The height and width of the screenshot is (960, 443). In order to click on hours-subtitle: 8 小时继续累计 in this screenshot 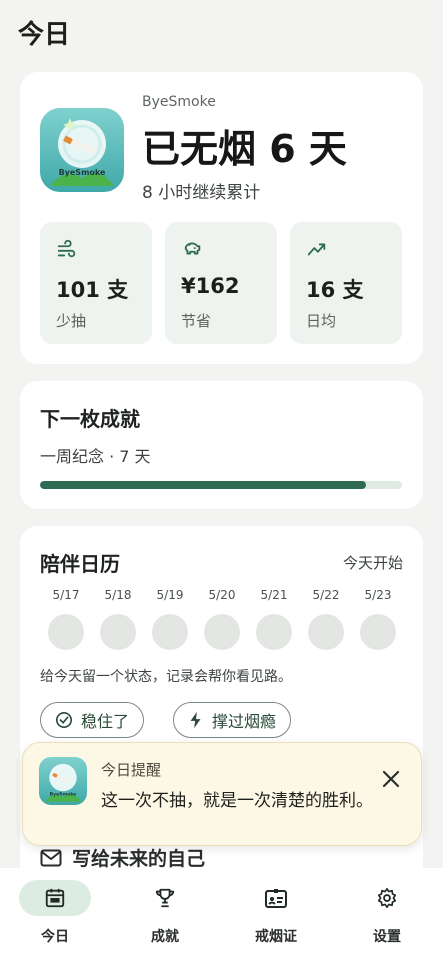, I will do `click(201, 193)`.